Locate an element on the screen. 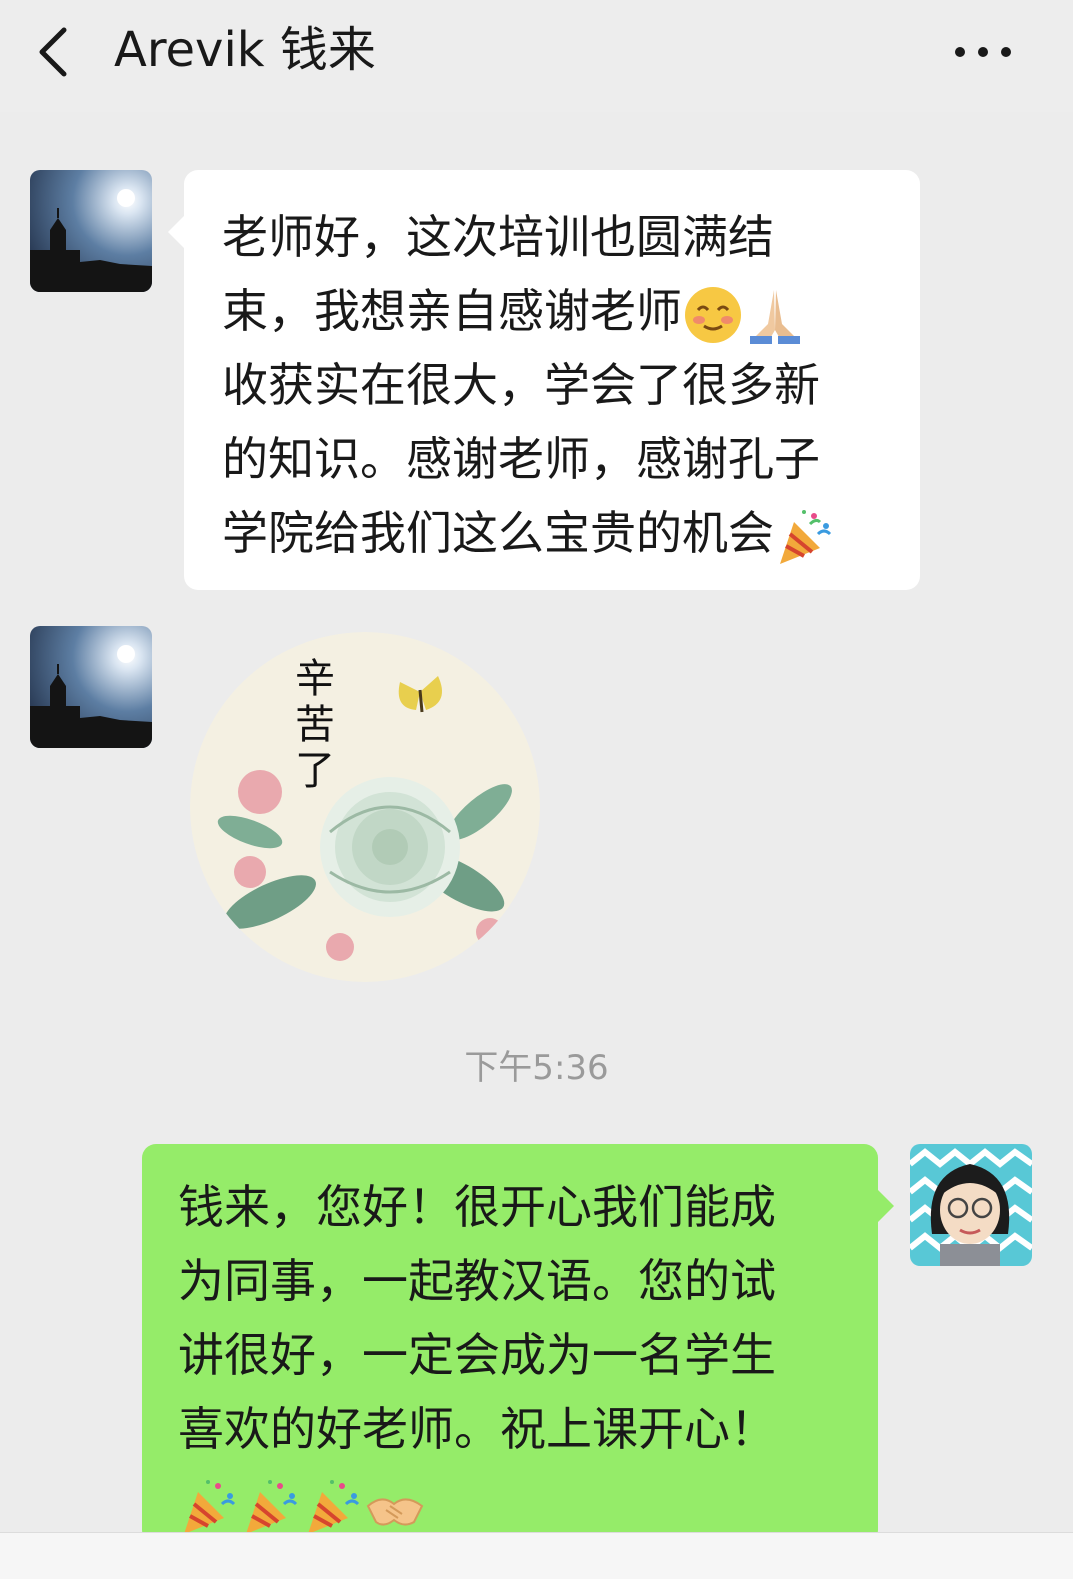 The image size is (1073, 1579). sticker-message: 辛 苦 了 is located at coordinates (365, 807).